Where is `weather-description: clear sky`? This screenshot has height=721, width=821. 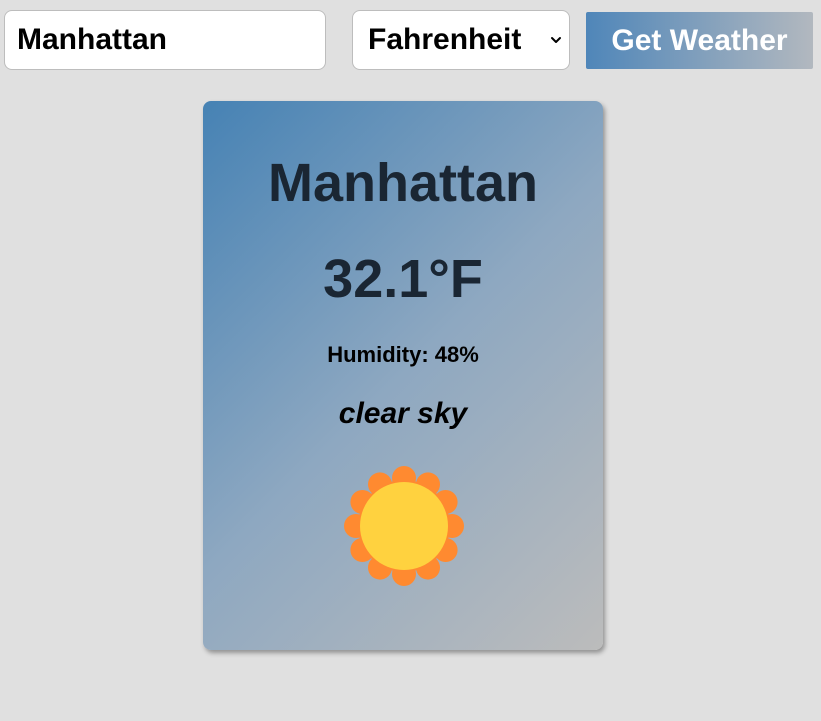 weather-description: clear sky is located at coordinates (403, 413).